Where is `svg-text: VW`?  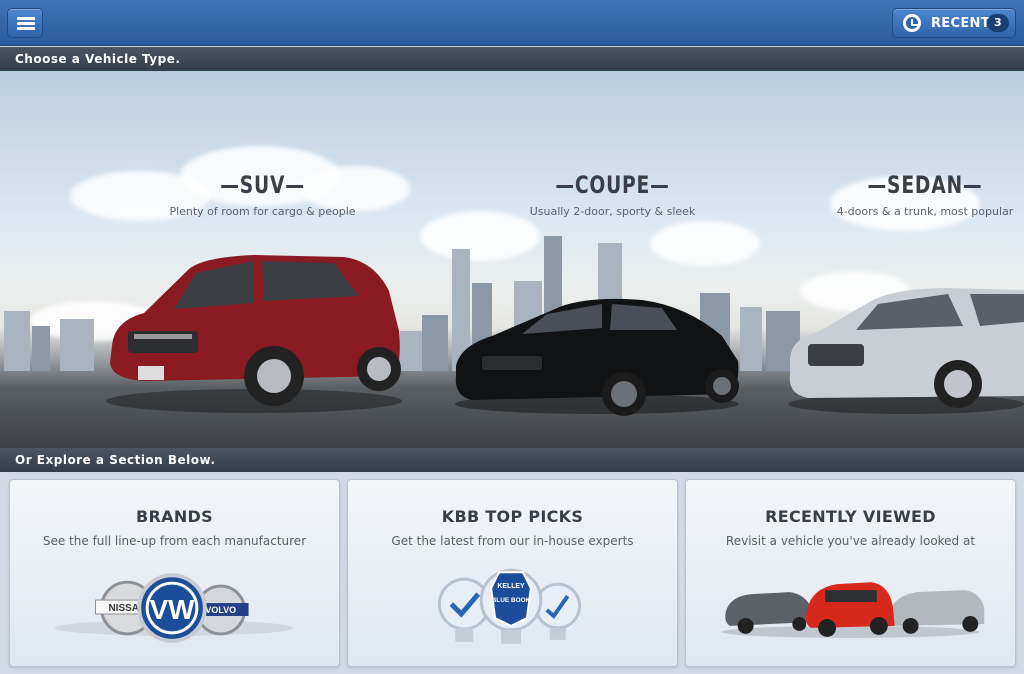
svg-text: VW is located at coordinates (173, 609).